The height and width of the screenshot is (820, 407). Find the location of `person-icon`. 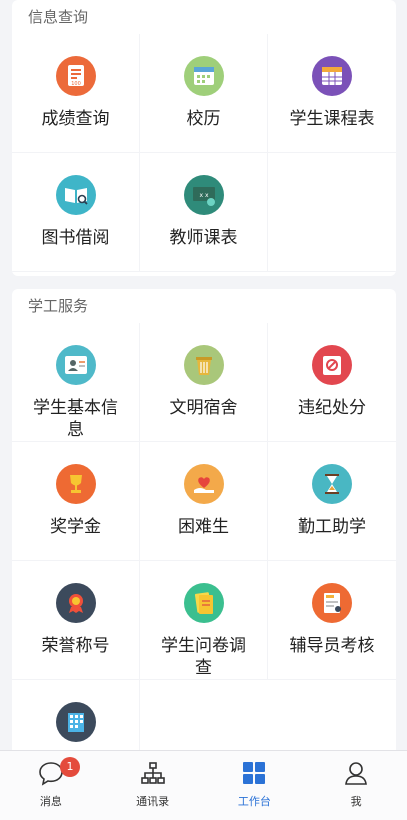

person-icon is located at coordinates (356, 773).